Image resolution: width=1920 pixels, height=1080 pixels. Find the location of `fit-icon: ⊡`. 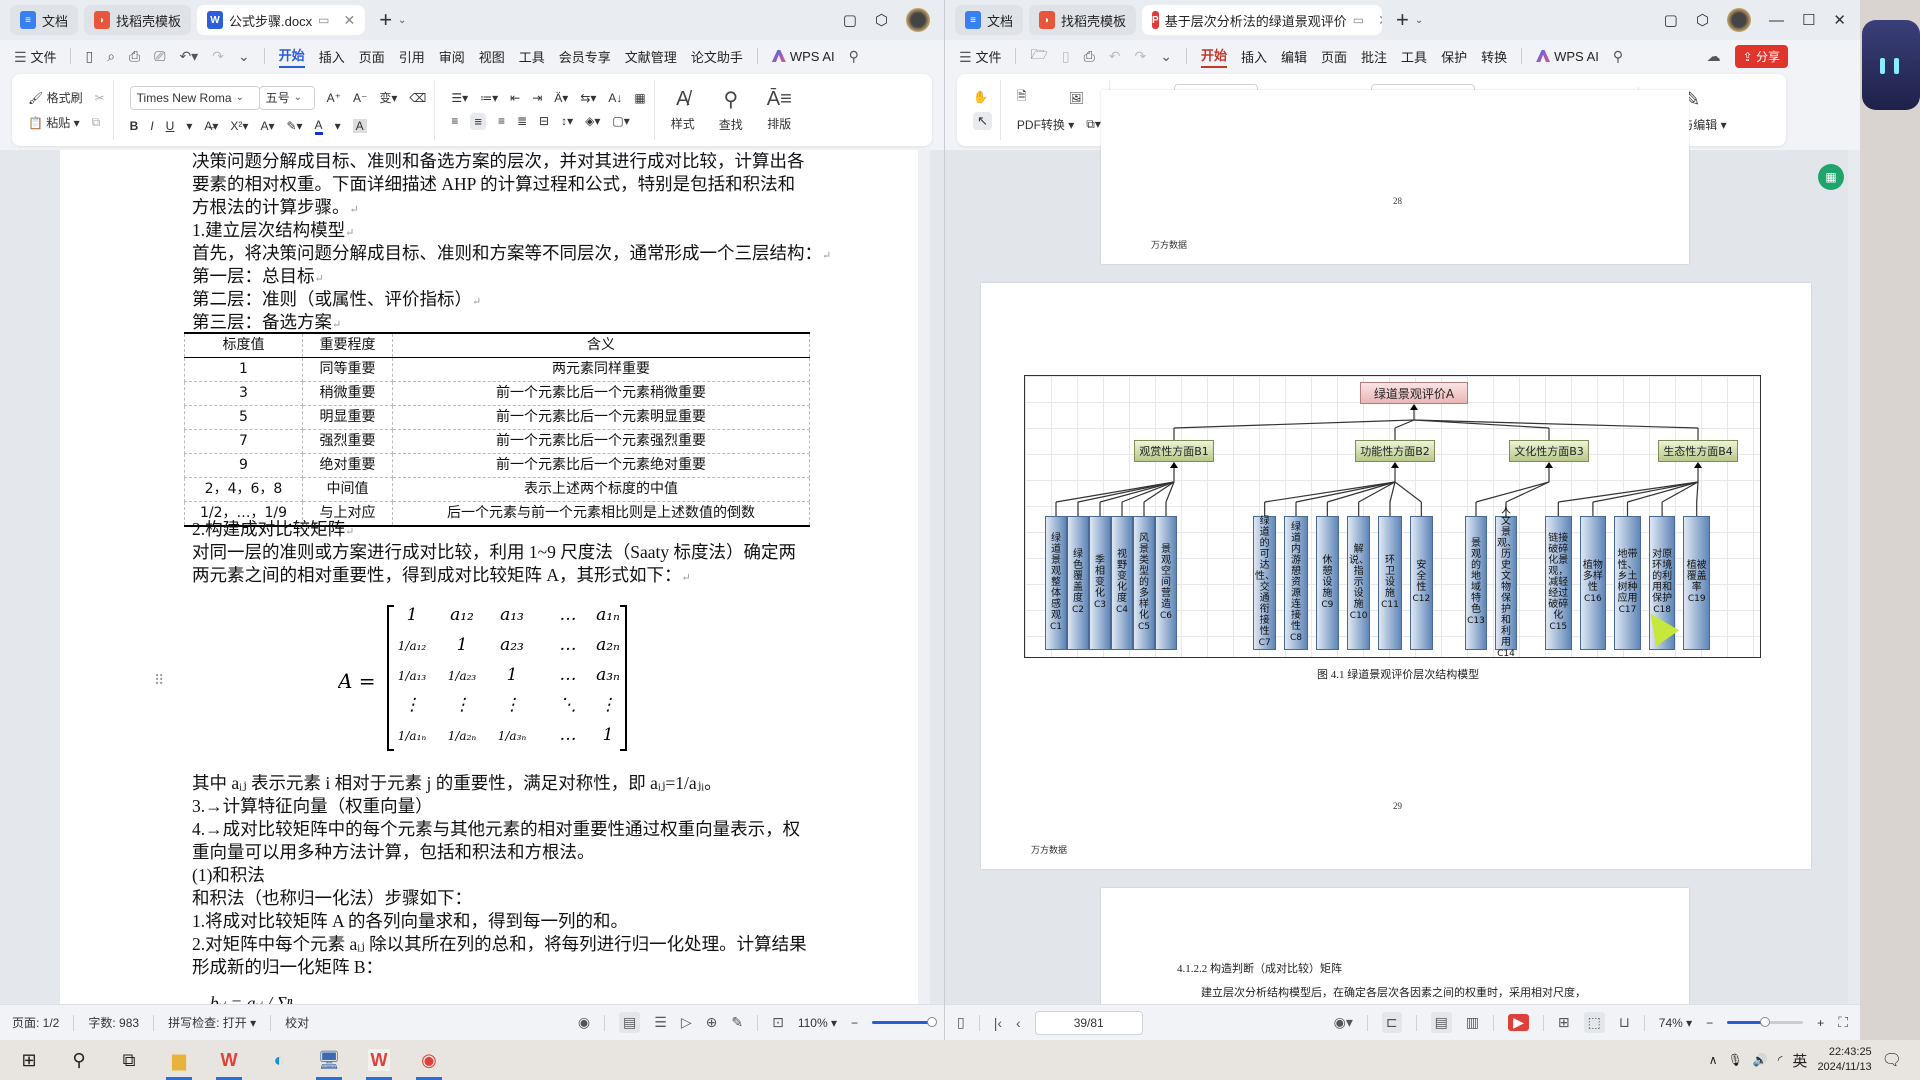

fit-icon: ⊡ is located at coordinates (778, 1022).